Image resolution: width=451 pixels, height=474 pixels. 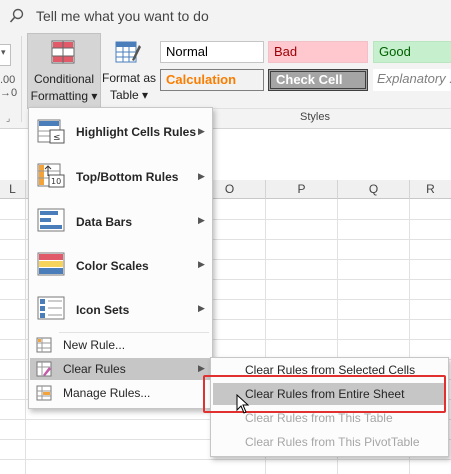 I want to click on menu-item-label: Data Bars, so click(x=104, y=222).